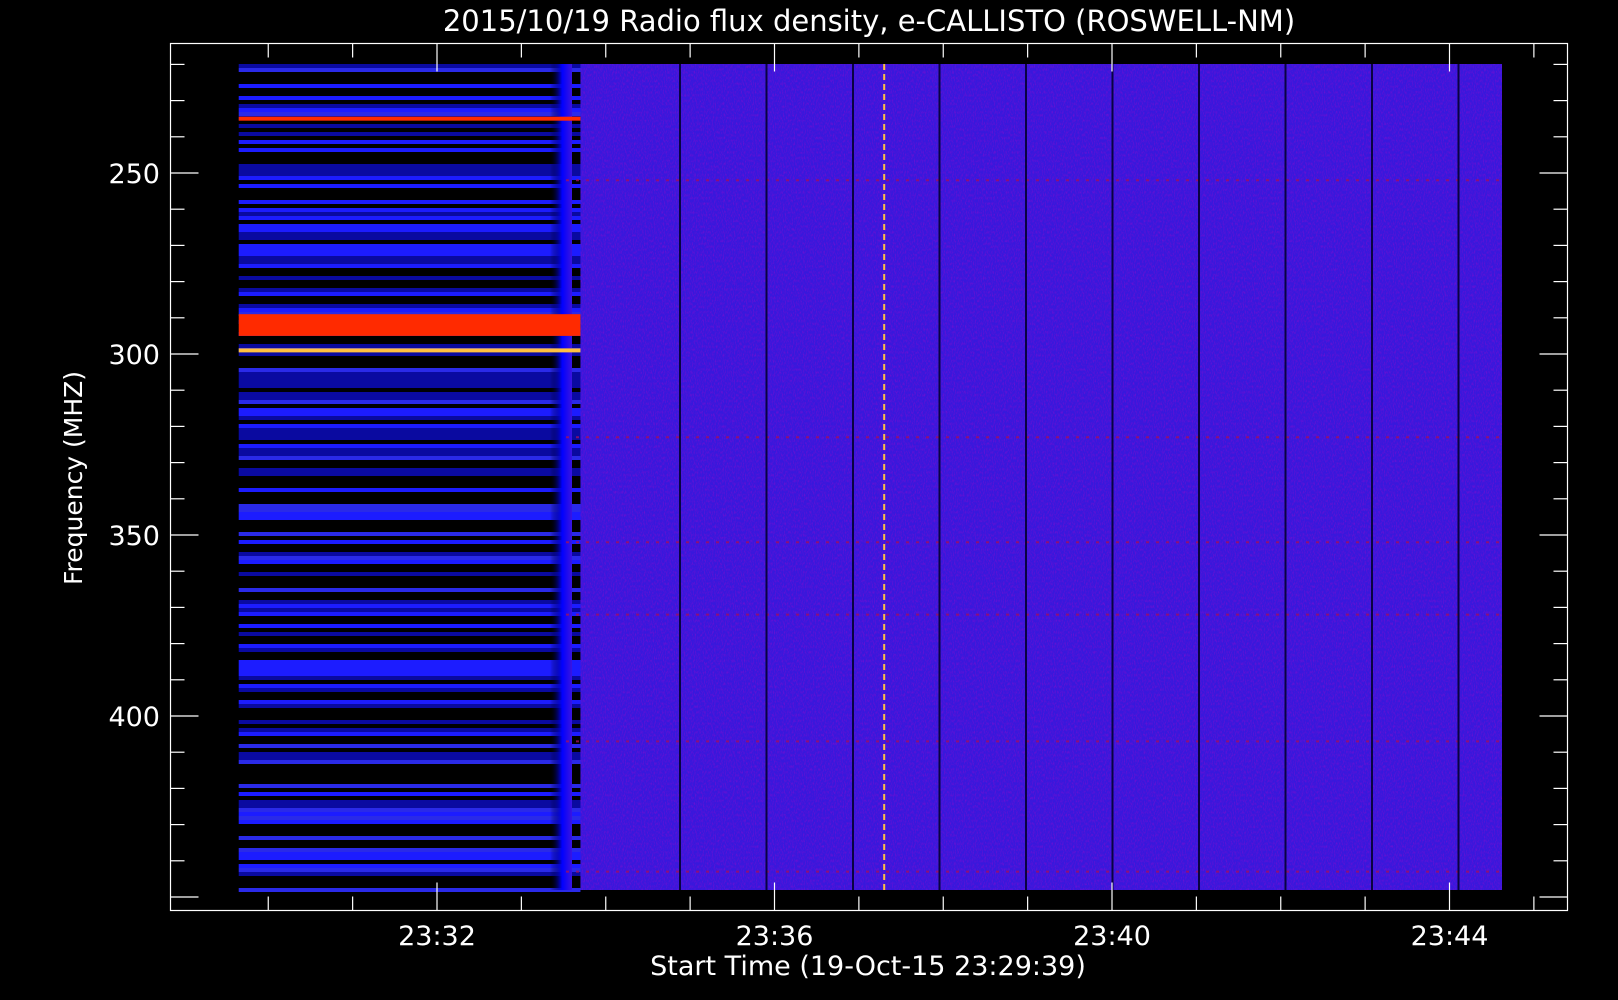  Describe the element at coordinates (868, 966) in the screenshot. I see `x-axis-label: Start Time (19-Oct-15 23:29:39)` at that location.